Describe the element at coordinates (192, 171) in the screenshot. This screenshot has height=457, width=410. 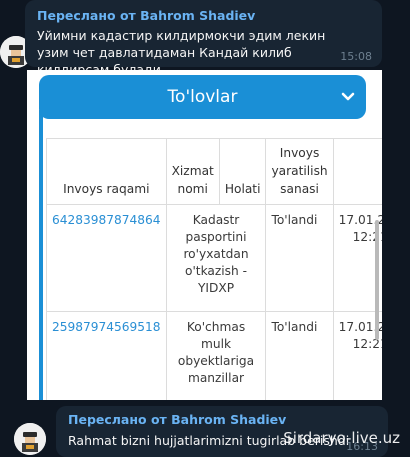
I see `column-header: Xizmat nomi` at that location.